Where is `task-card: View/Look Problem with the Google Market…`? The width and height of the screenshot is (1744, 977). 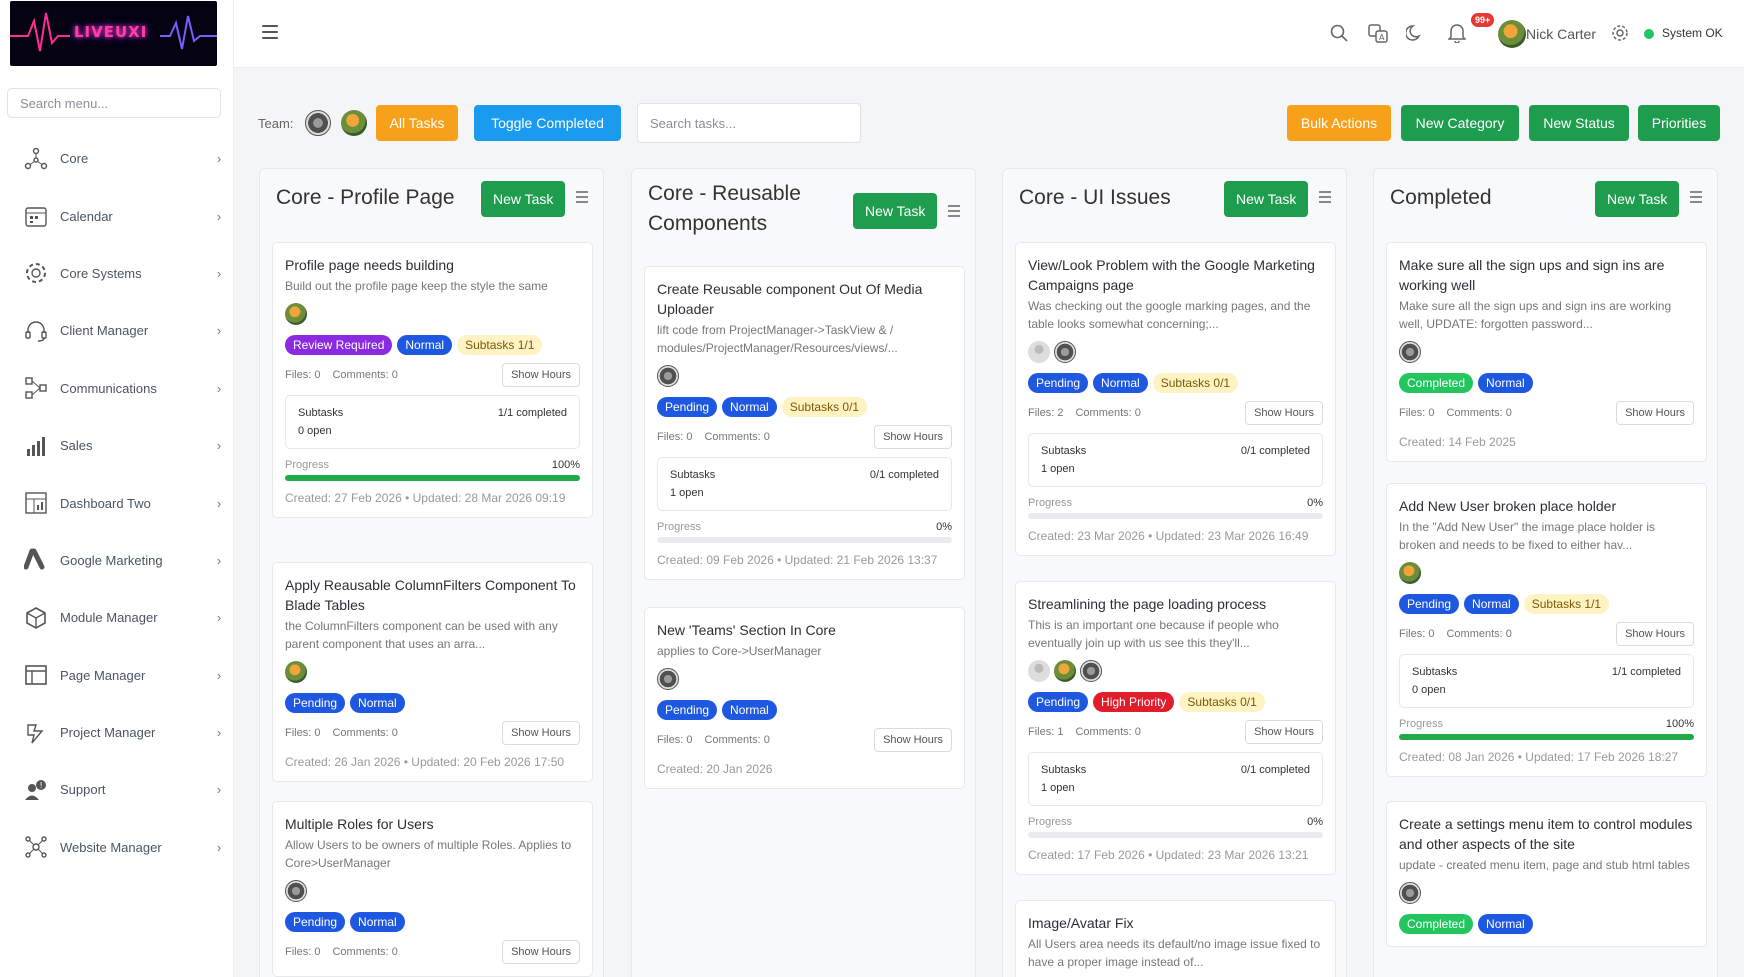 task-card: View/Look Problem with the Google Market… is located at coordinates (1175, 399).